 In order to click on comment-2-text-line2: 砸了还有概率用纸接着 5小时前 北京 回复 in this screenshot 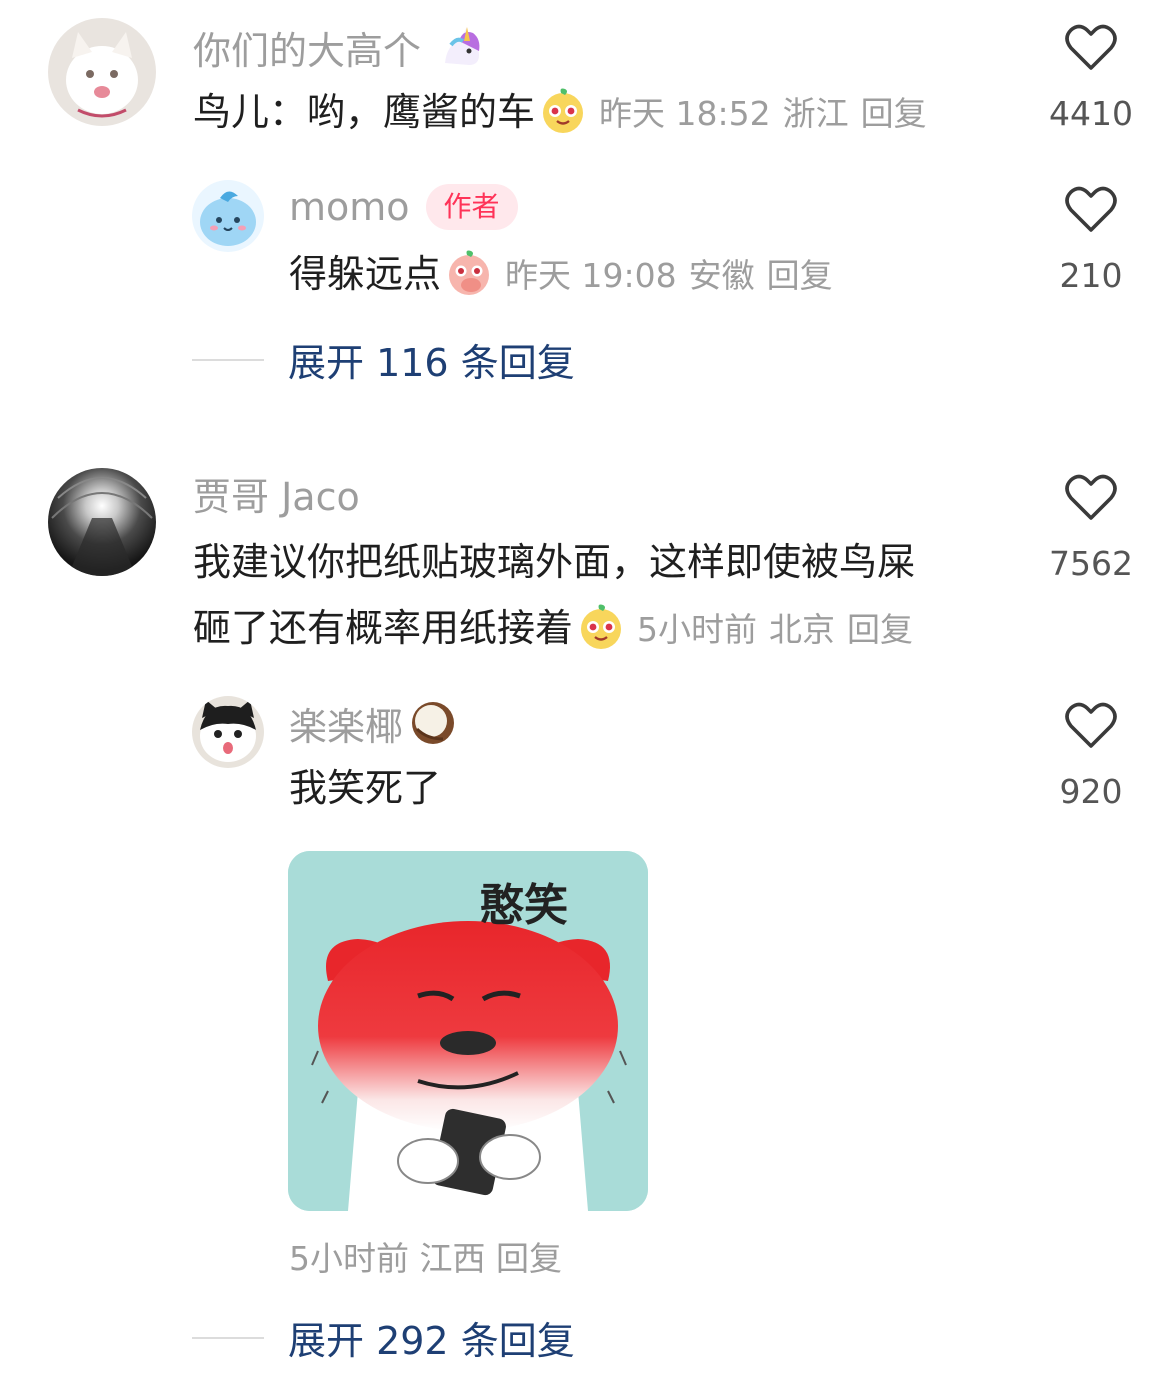, I will do `click(553, 629)`.